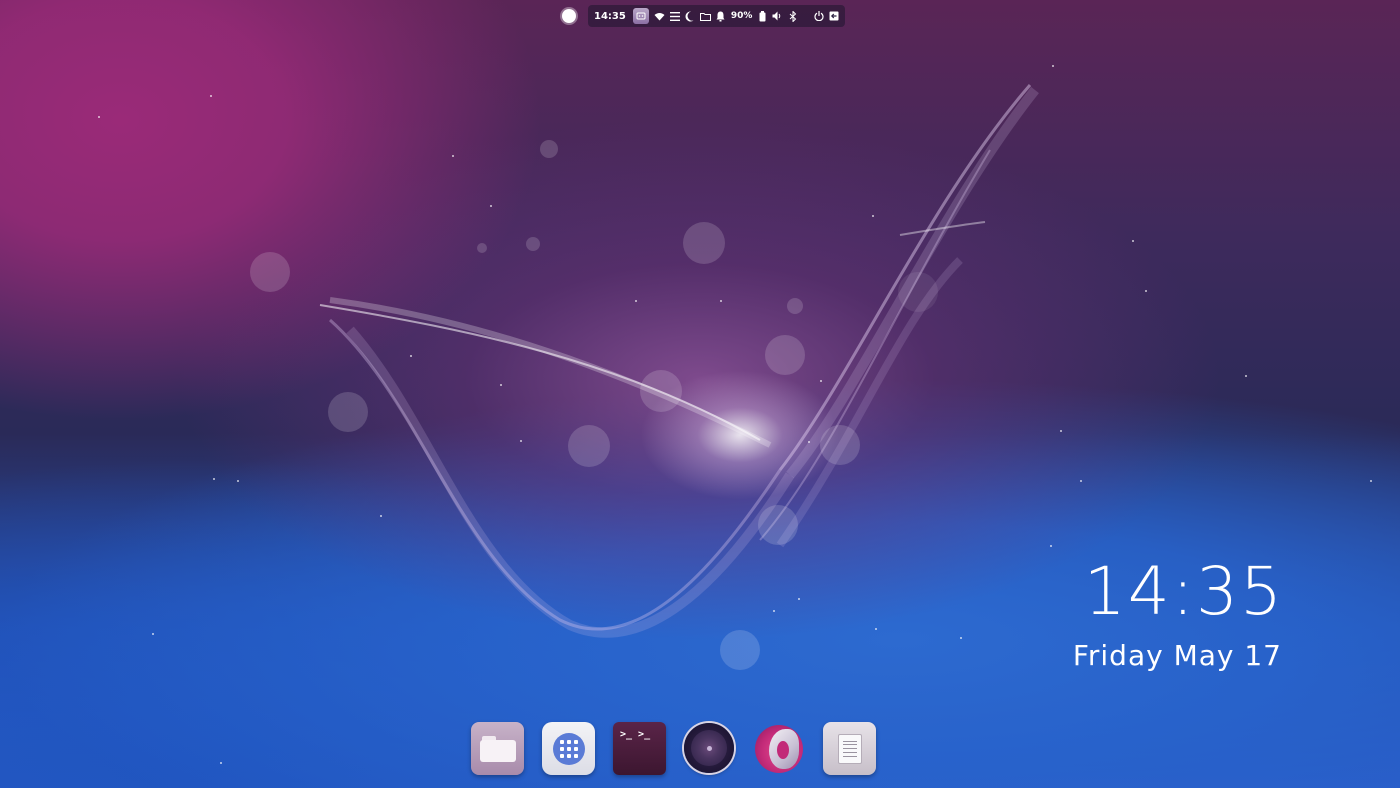 The height and width of the screenshot is (788, 1400). I want to click on battery-icon, so click(762, 16).